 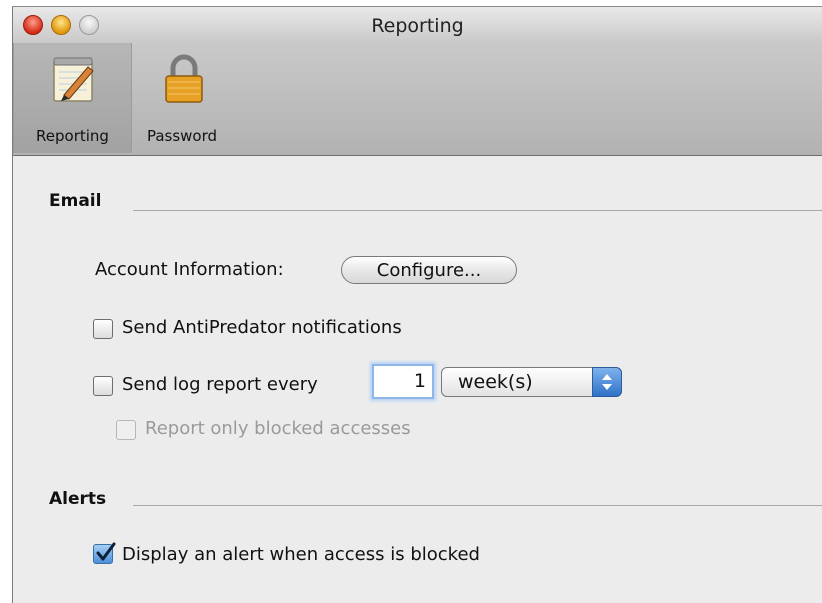 I want to click on log-report-count-field: 1, so click(x=403, y=381).